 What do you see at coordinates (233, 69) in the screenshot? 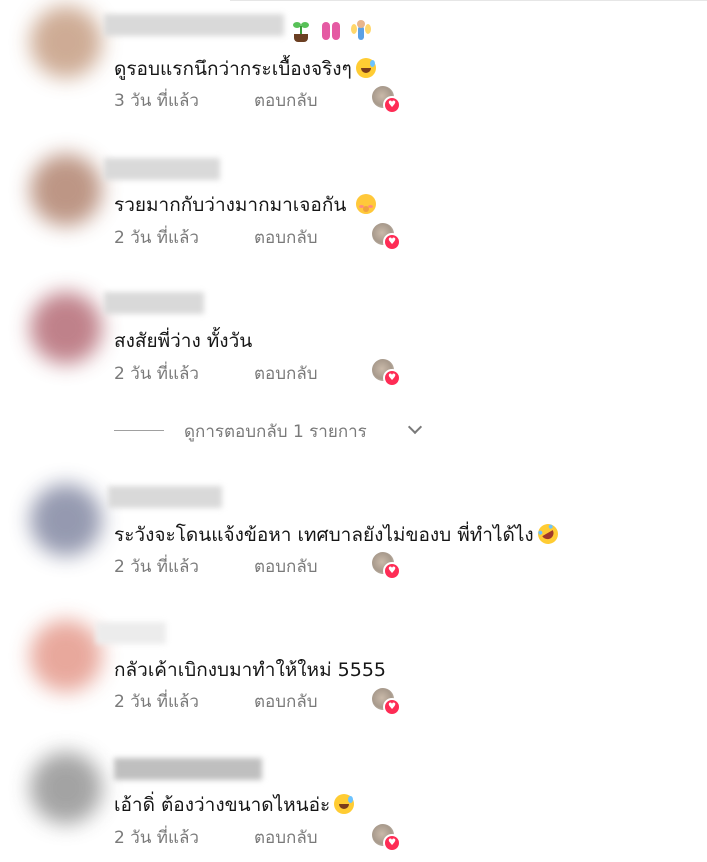
I see `comment-body: ดูรอบแรกนึกว่ากระเบื้องจริงๆ` at bounding box center [233, 69].